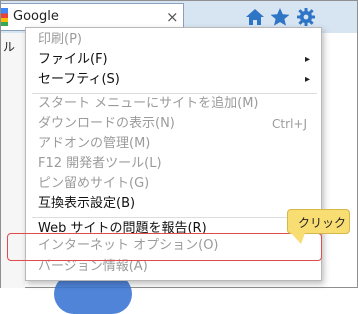  Describe the element at coordinates (173, 204) in the screenshot. I see `menu-item-compatibility-view-settings: 互換表示設定(B)` at that location.